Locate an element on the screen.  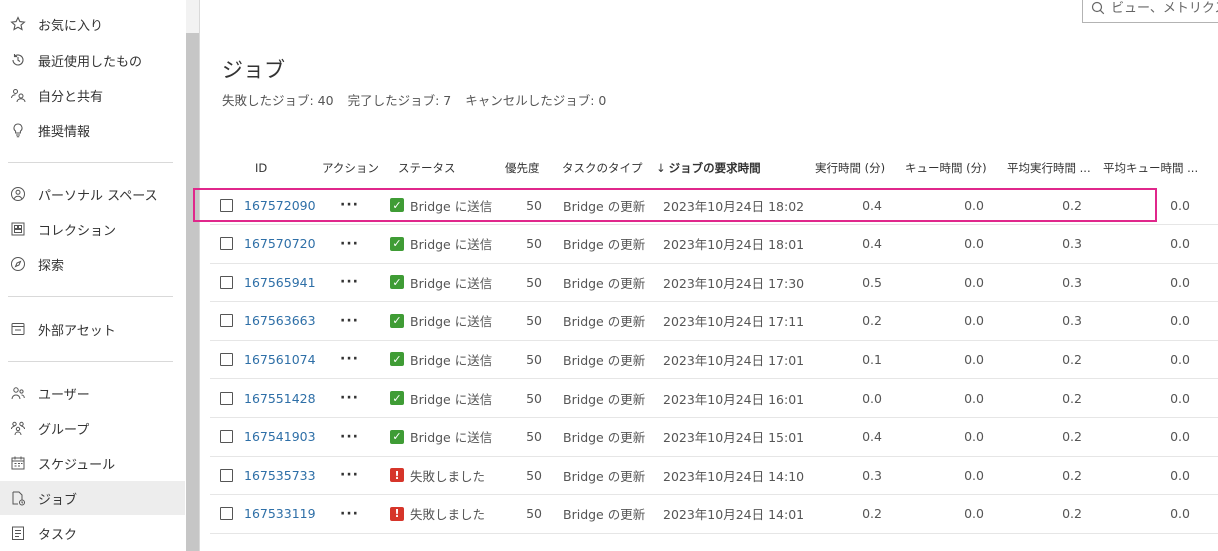
sidebar-item-explore: 探索 is located at coordinates (92, 264).